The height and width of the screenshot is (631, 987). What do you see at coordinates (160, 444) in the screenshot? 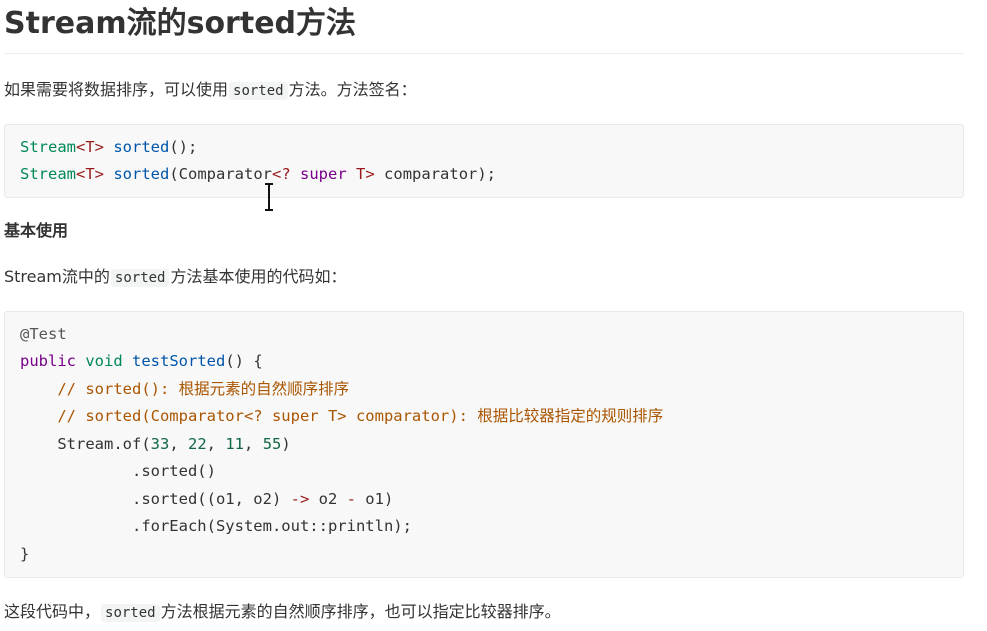
I see `num-1: 33` at bounding box center [160, 444].